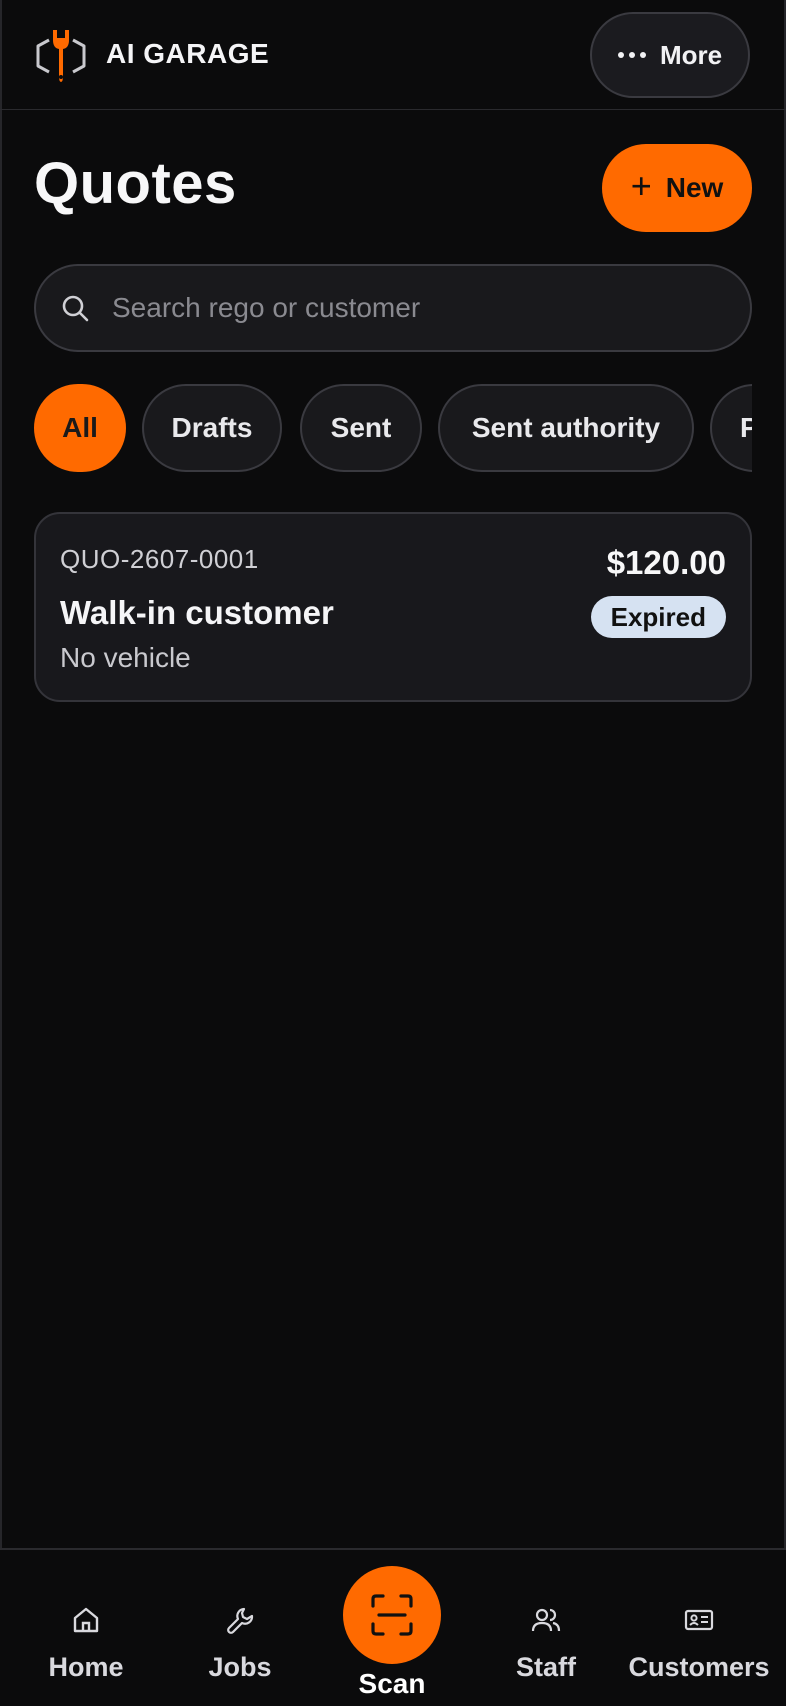 Image resolution: width=786 pixels, height=1706 pixels. Describe the element at coordinates (631, 55) in the screenshot. I see `more-dots-icon` at that location.